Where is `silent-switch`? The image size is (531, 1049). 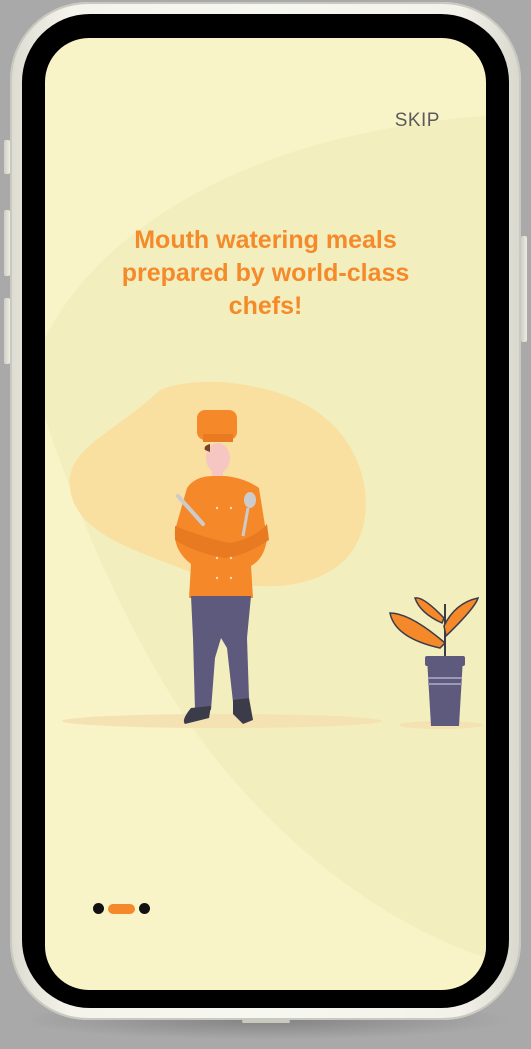
silent-switch is located at coordinates (7, 157).